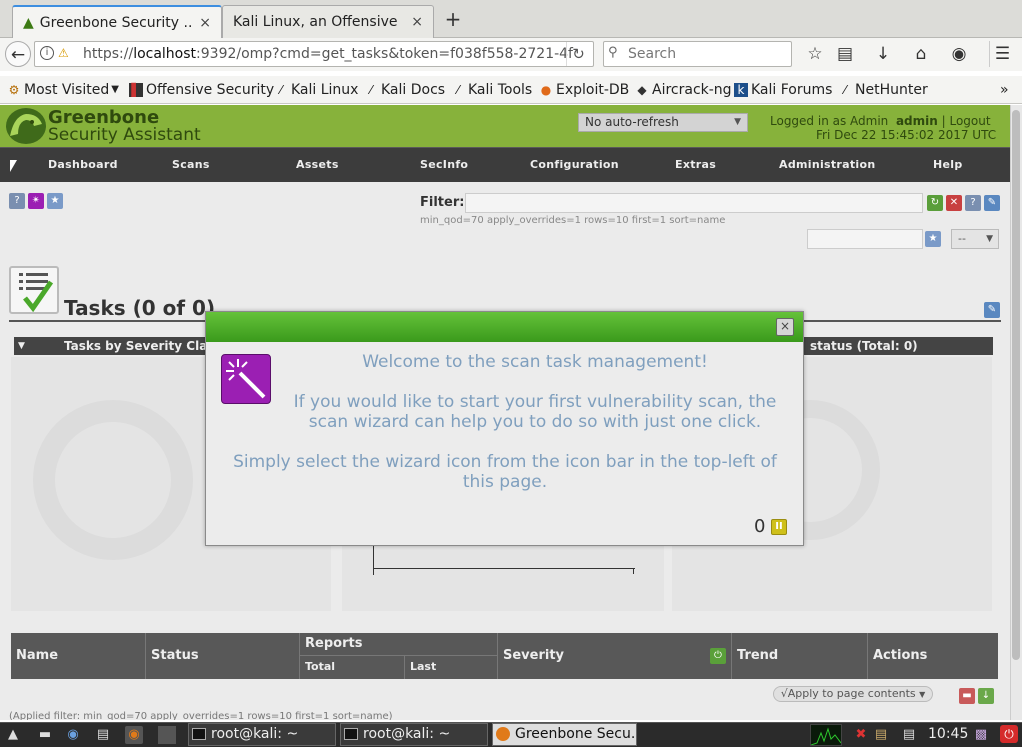 This screenshot has height=747, width=1022. What do you see at coordinates (444, 165) in the screenshot?
I see `menu-secinfo: SecInfo` at bounding box center [444, 165].